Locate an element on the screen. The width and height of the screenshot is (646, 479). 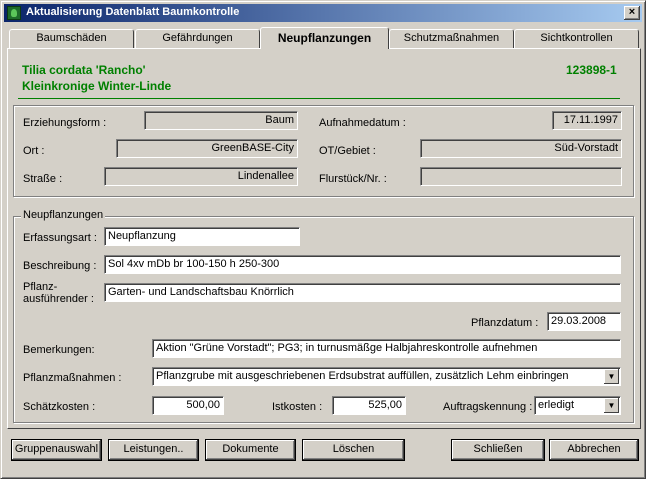
schaetzkosten-label: Schätzkosten : is located at coordinates (59, 407).